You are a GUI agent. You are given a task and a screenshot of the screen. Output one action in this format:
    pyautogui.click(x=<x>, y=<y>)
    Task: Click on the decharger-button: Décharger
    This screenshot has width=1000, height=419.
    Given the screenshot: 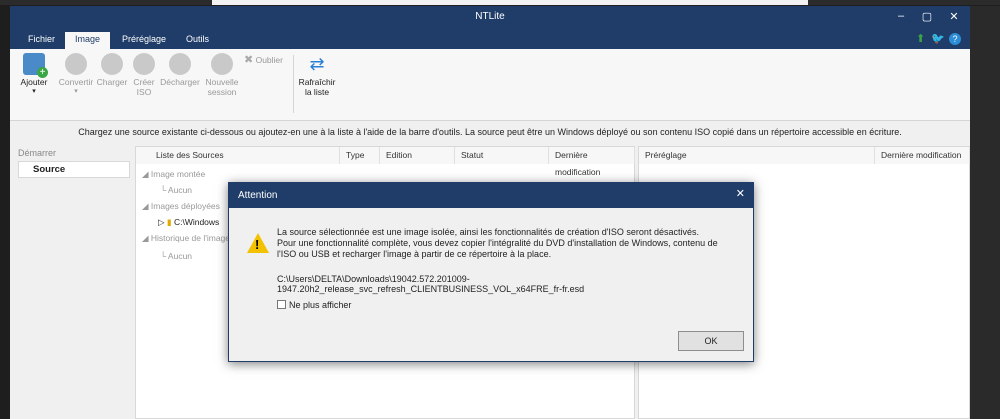 What is the action you would take?
    pyautogui.click(x=180, y=70)
    